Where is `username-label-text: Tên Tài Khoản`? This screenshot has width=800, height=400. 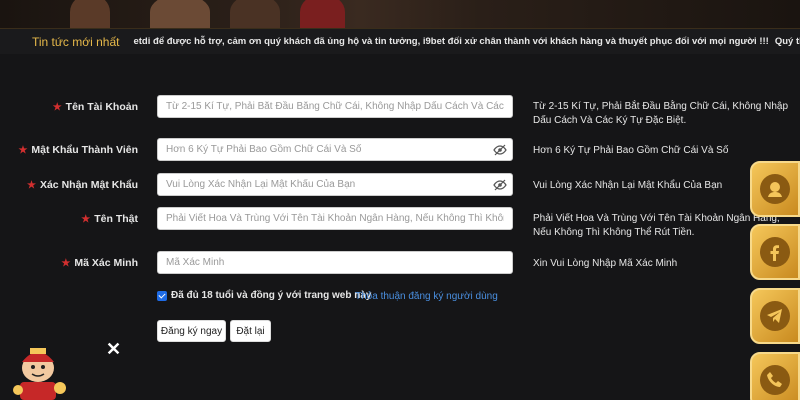 username-label-text: Tên Tài Khoản is located at coordinates (101, 107).